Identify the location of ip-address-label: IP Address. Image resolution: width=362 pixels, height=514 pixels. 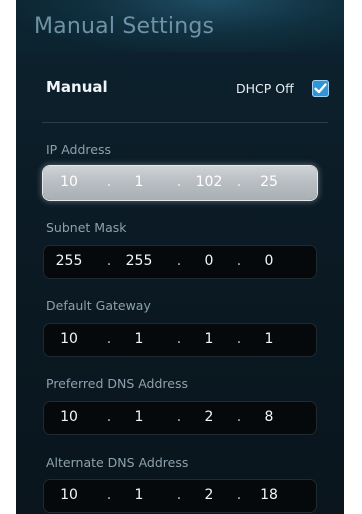
(78, 149).